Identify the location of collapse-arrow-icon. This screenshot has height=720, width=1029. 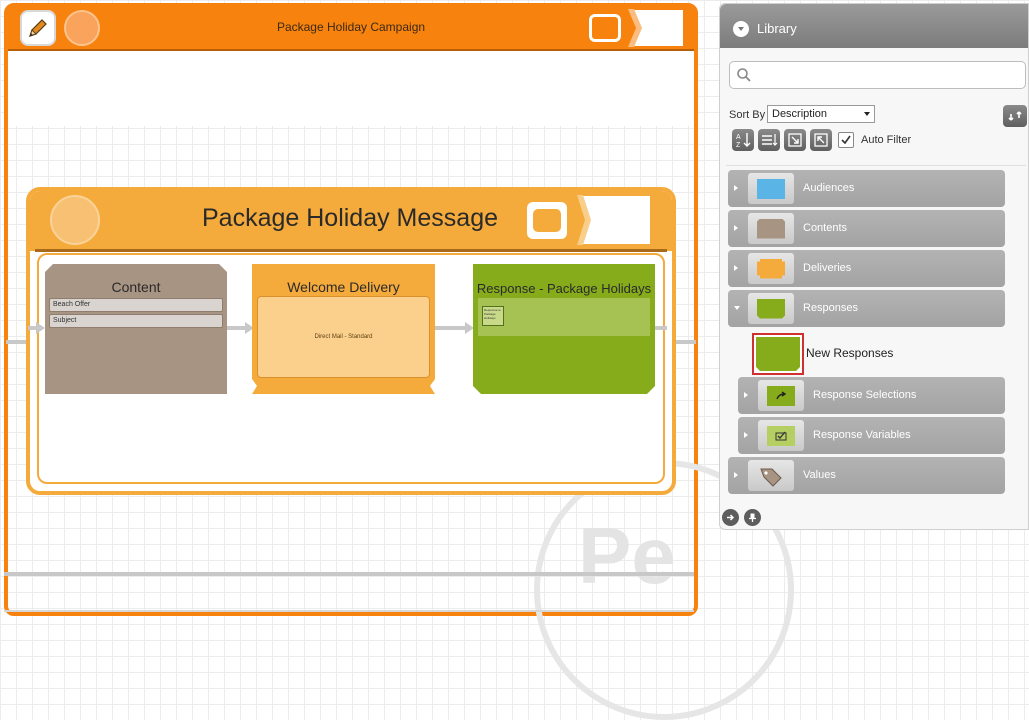
(737, 308).